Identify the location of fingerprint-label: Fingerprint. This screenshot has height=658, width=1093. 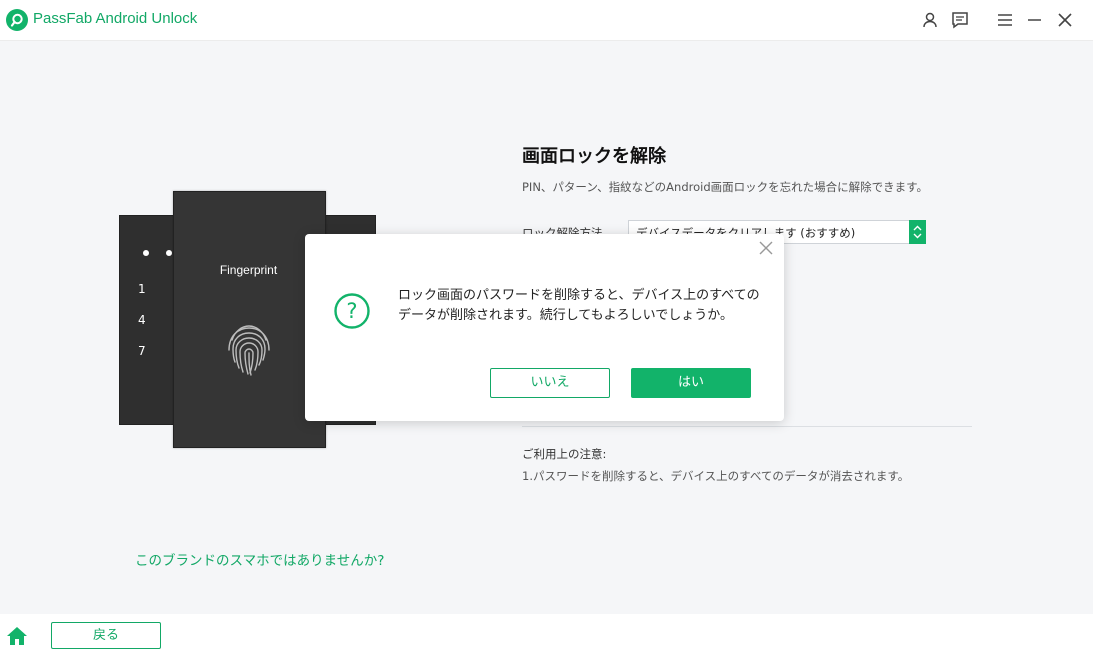
(248, 270).